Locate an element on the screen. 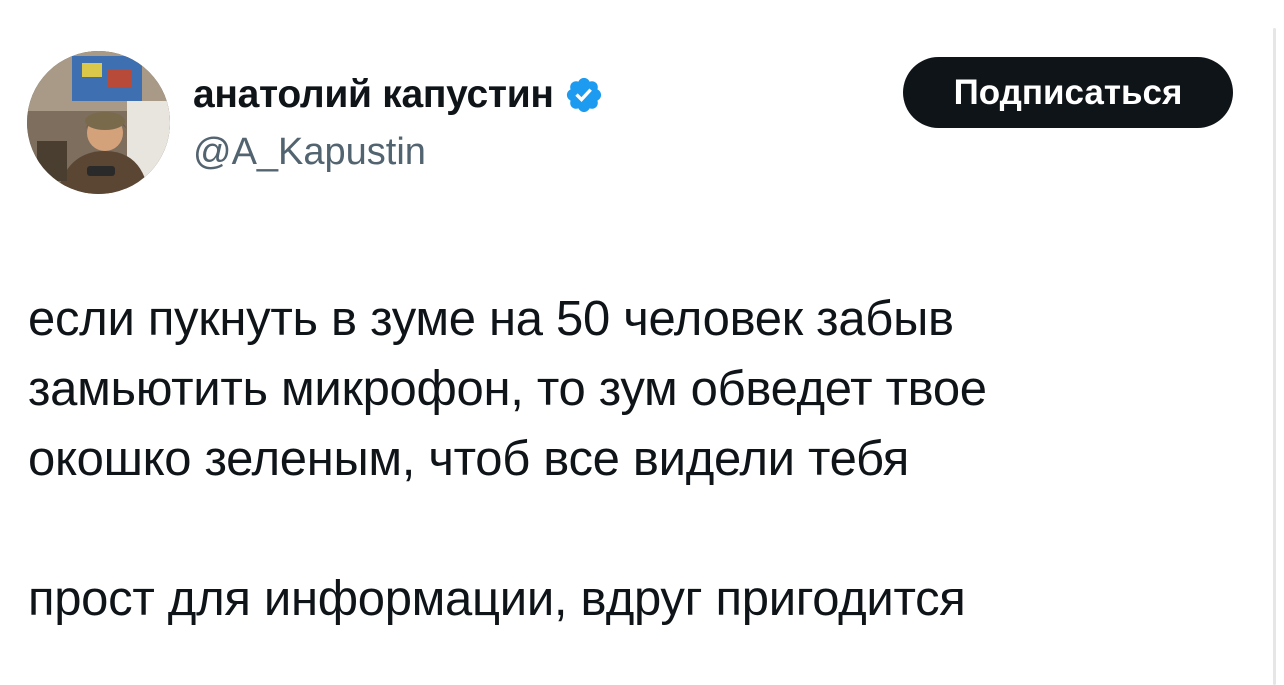 The image size is (1284, 685). handle: @A_Kapustin is located at coordinates (398, 152).